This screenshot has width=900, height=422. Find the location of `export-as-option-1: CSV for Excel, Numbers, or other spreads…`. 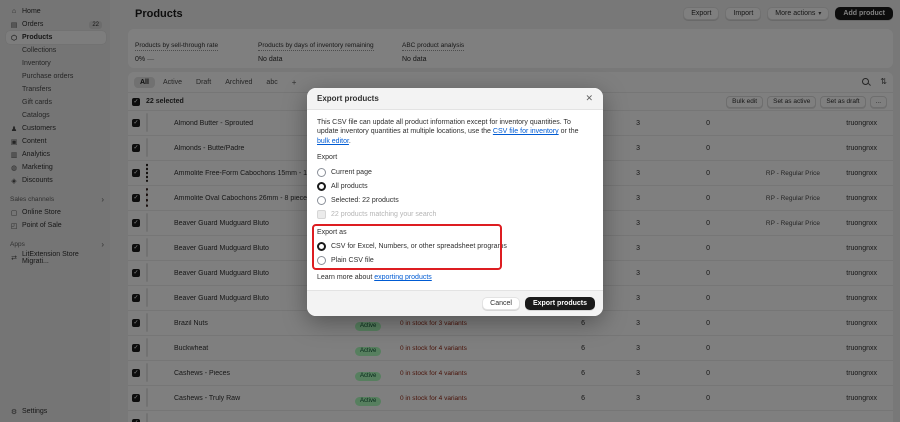

export-as-option-1: CSV for Excel, Numbers, or other spreads… is located at coordinates (455, 247).